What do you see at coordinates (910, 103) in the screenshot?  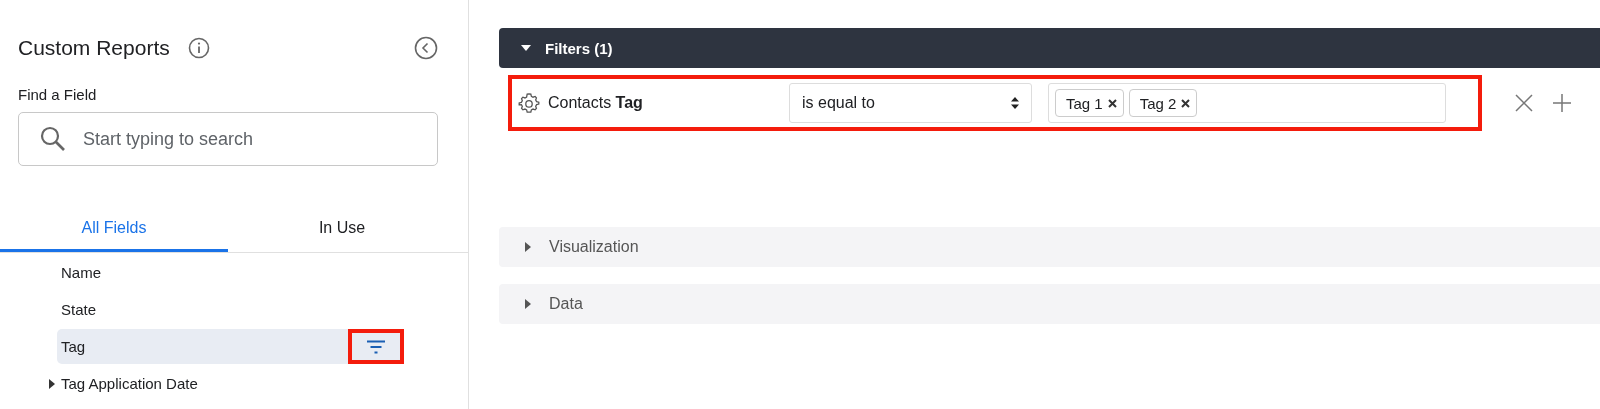 I see `operator-select: is equal to` at bounding box center [910, 103].